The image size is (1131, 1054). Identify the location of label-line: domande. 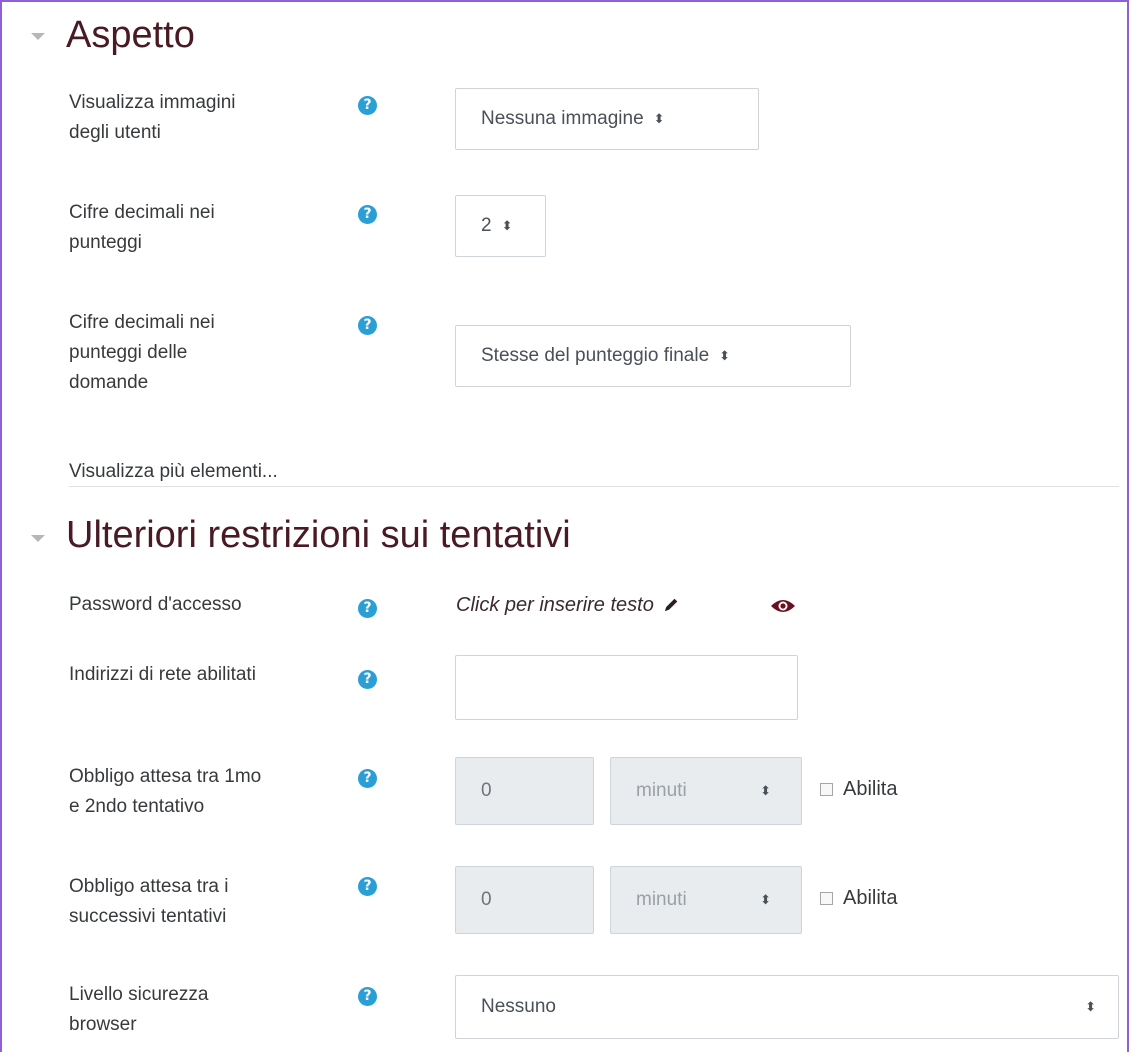
(109, 382).